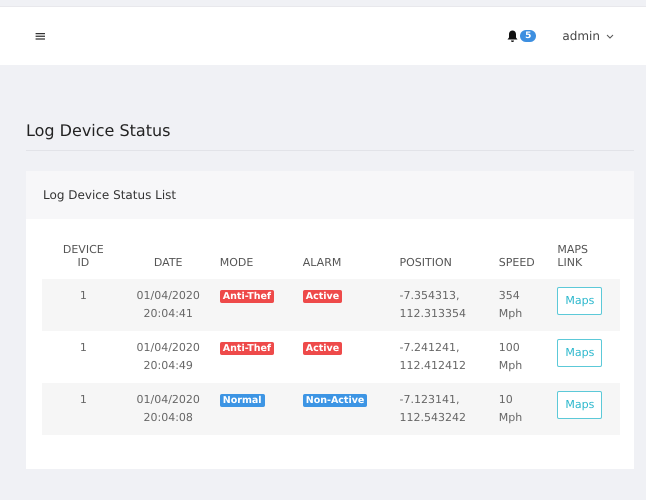  Describe the element at coordinates (510, 305) in the screenshot. I see `table-cell-text: 354 Mph` at that location.